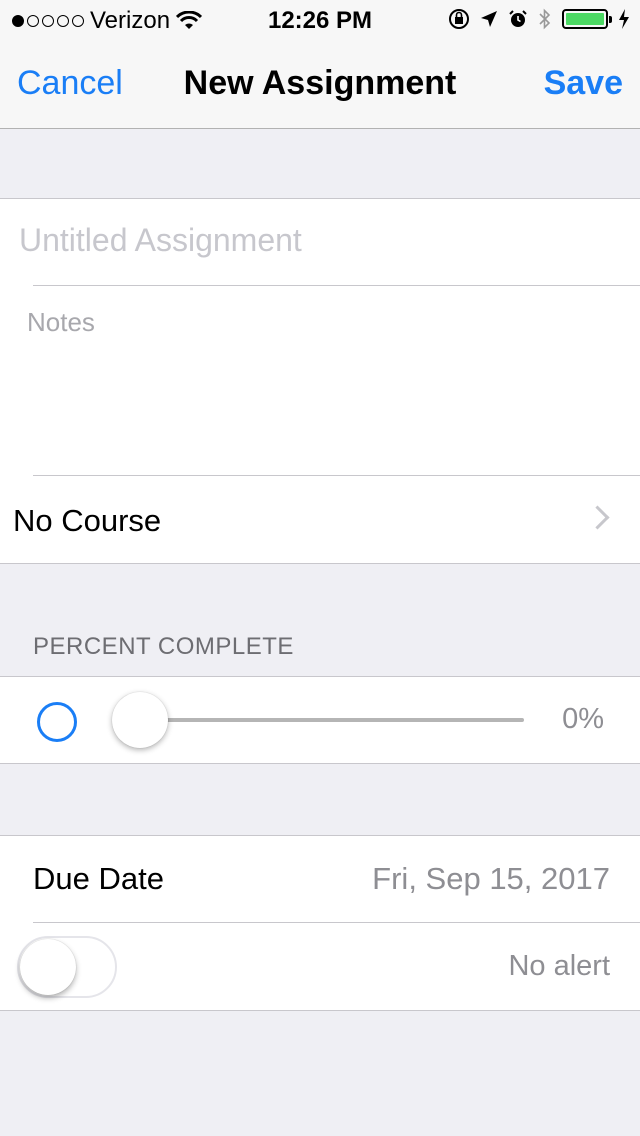  Describe the element at coordinates (559, 966) in the screenshot. I see `alert-status: No alert` at that location.